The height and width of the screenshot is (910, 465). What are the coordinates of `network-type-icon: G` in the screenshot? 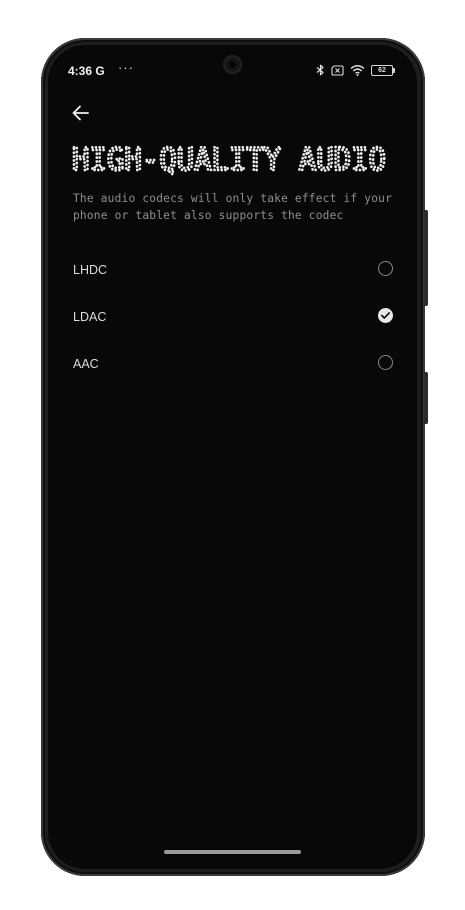 It's located at (100, 71).